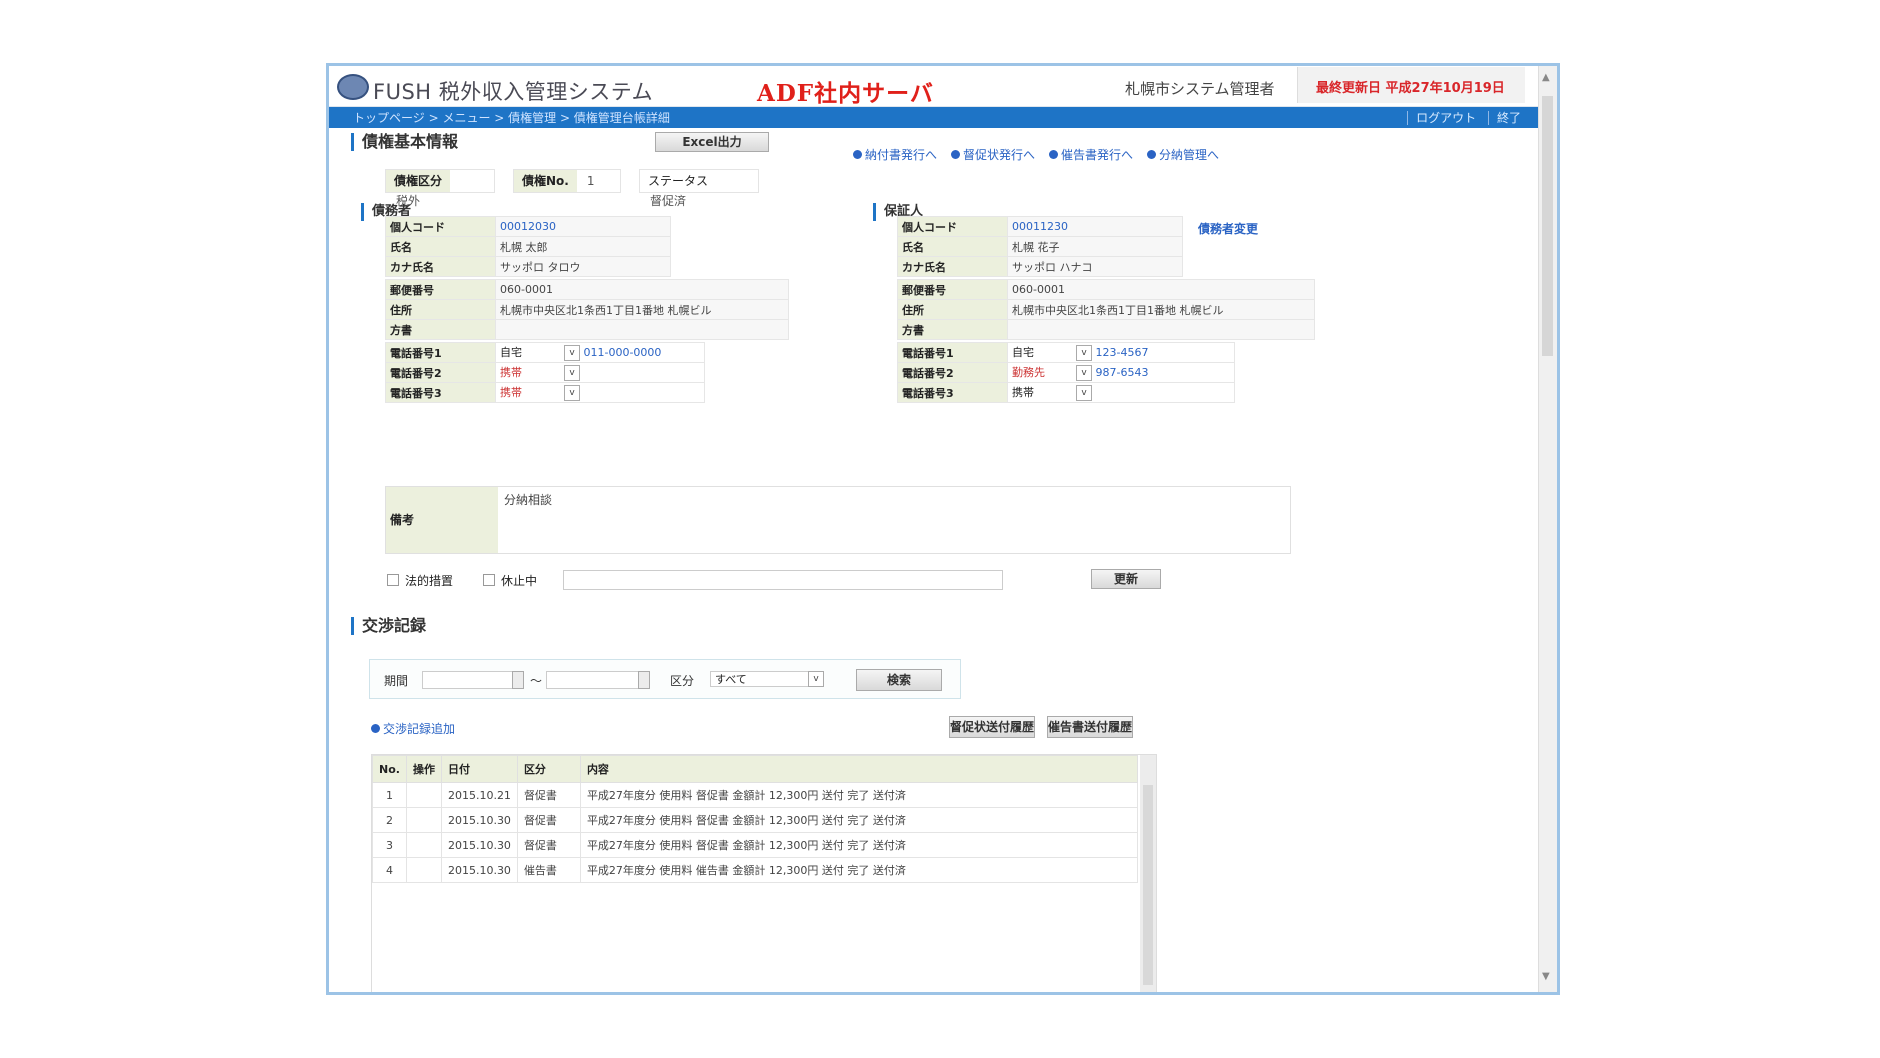 The image size is (1880, 1058). I want to click on nav-bar: トップページ > メニュー > 債権管理 > 債権管理台帳詳細 ログアウト 終了, so click(934, 117).